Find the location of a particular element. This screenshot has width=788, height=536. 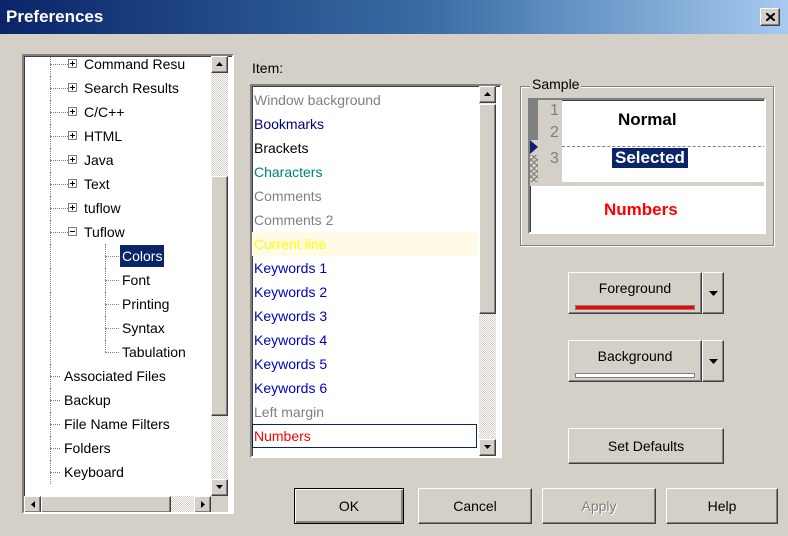

tree-scroll-up-button is located at coordinates (219, 64).